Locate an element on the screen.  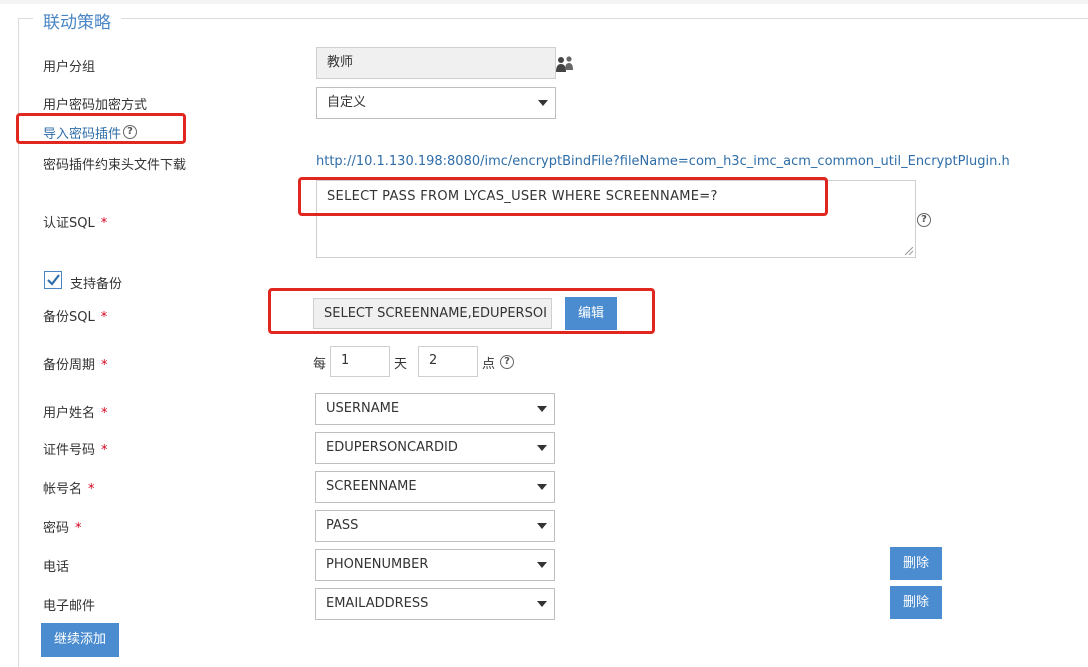
user-group-icon is located at coordinates (565, 64).